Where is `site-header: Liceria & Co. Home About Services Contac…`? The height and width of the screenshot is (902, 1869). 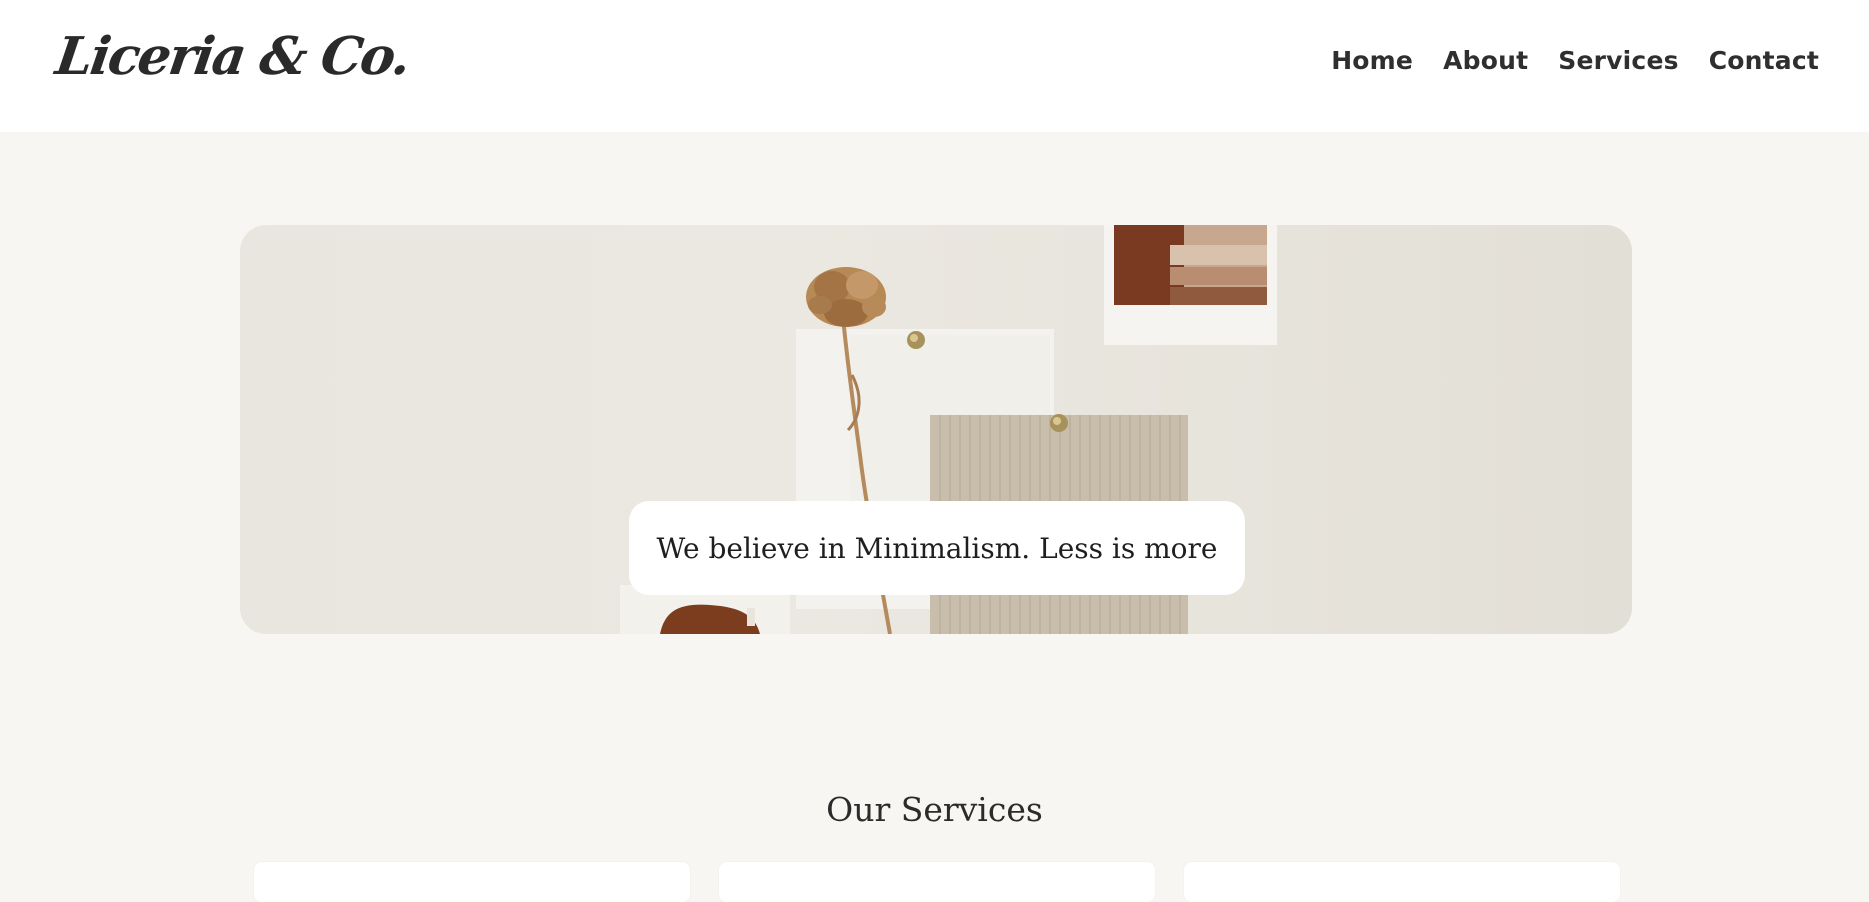
site-header: Liceria & Co. Home About Services Contac… is located at coordinates (934, 66).